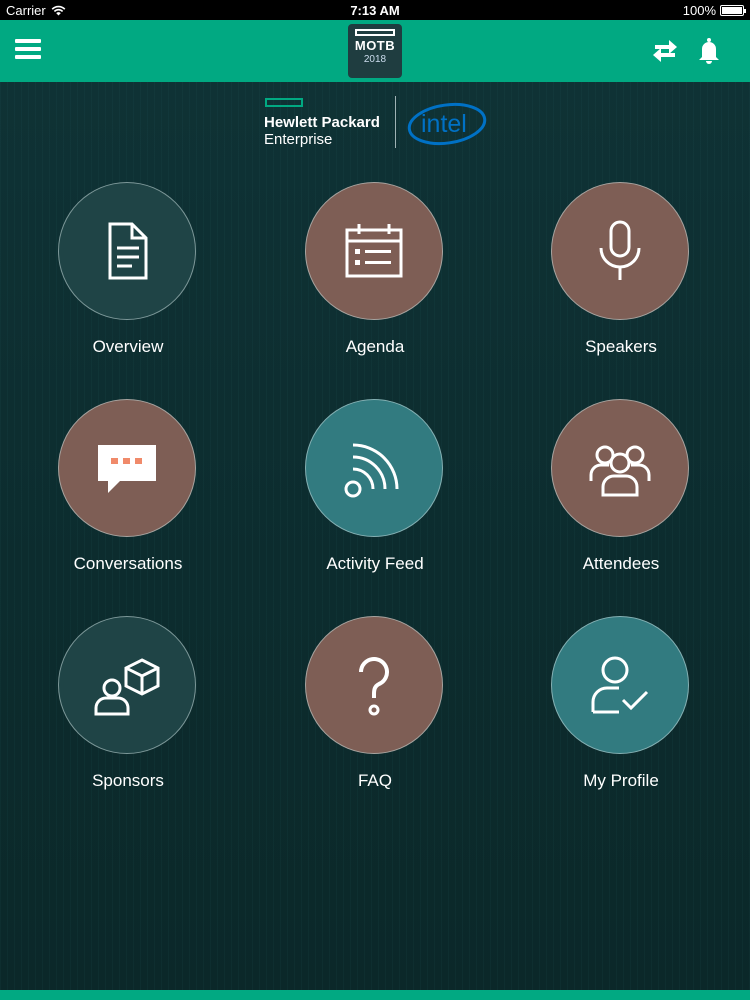  What do you see at coordinates (621, 346) in the screenshot?
I see `tile-label-speakers: Speakers` at bounding box center [621, 346].